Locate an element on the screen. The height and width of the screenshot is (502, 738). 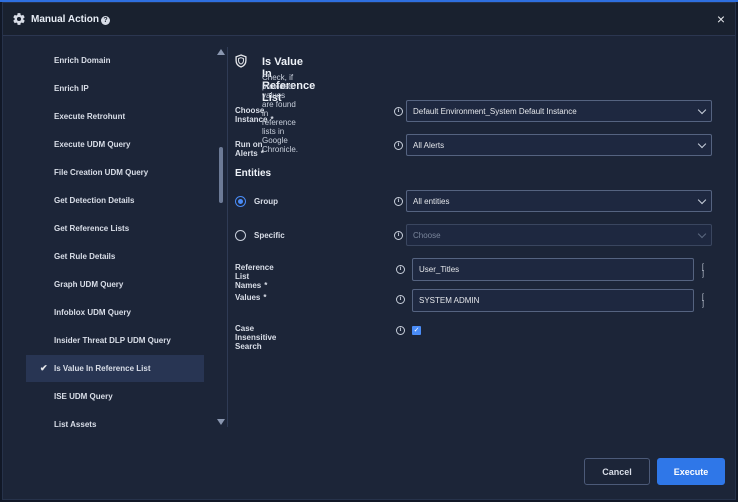
reference-list-names-input: User_Titles is located at coordinates (553, 269).